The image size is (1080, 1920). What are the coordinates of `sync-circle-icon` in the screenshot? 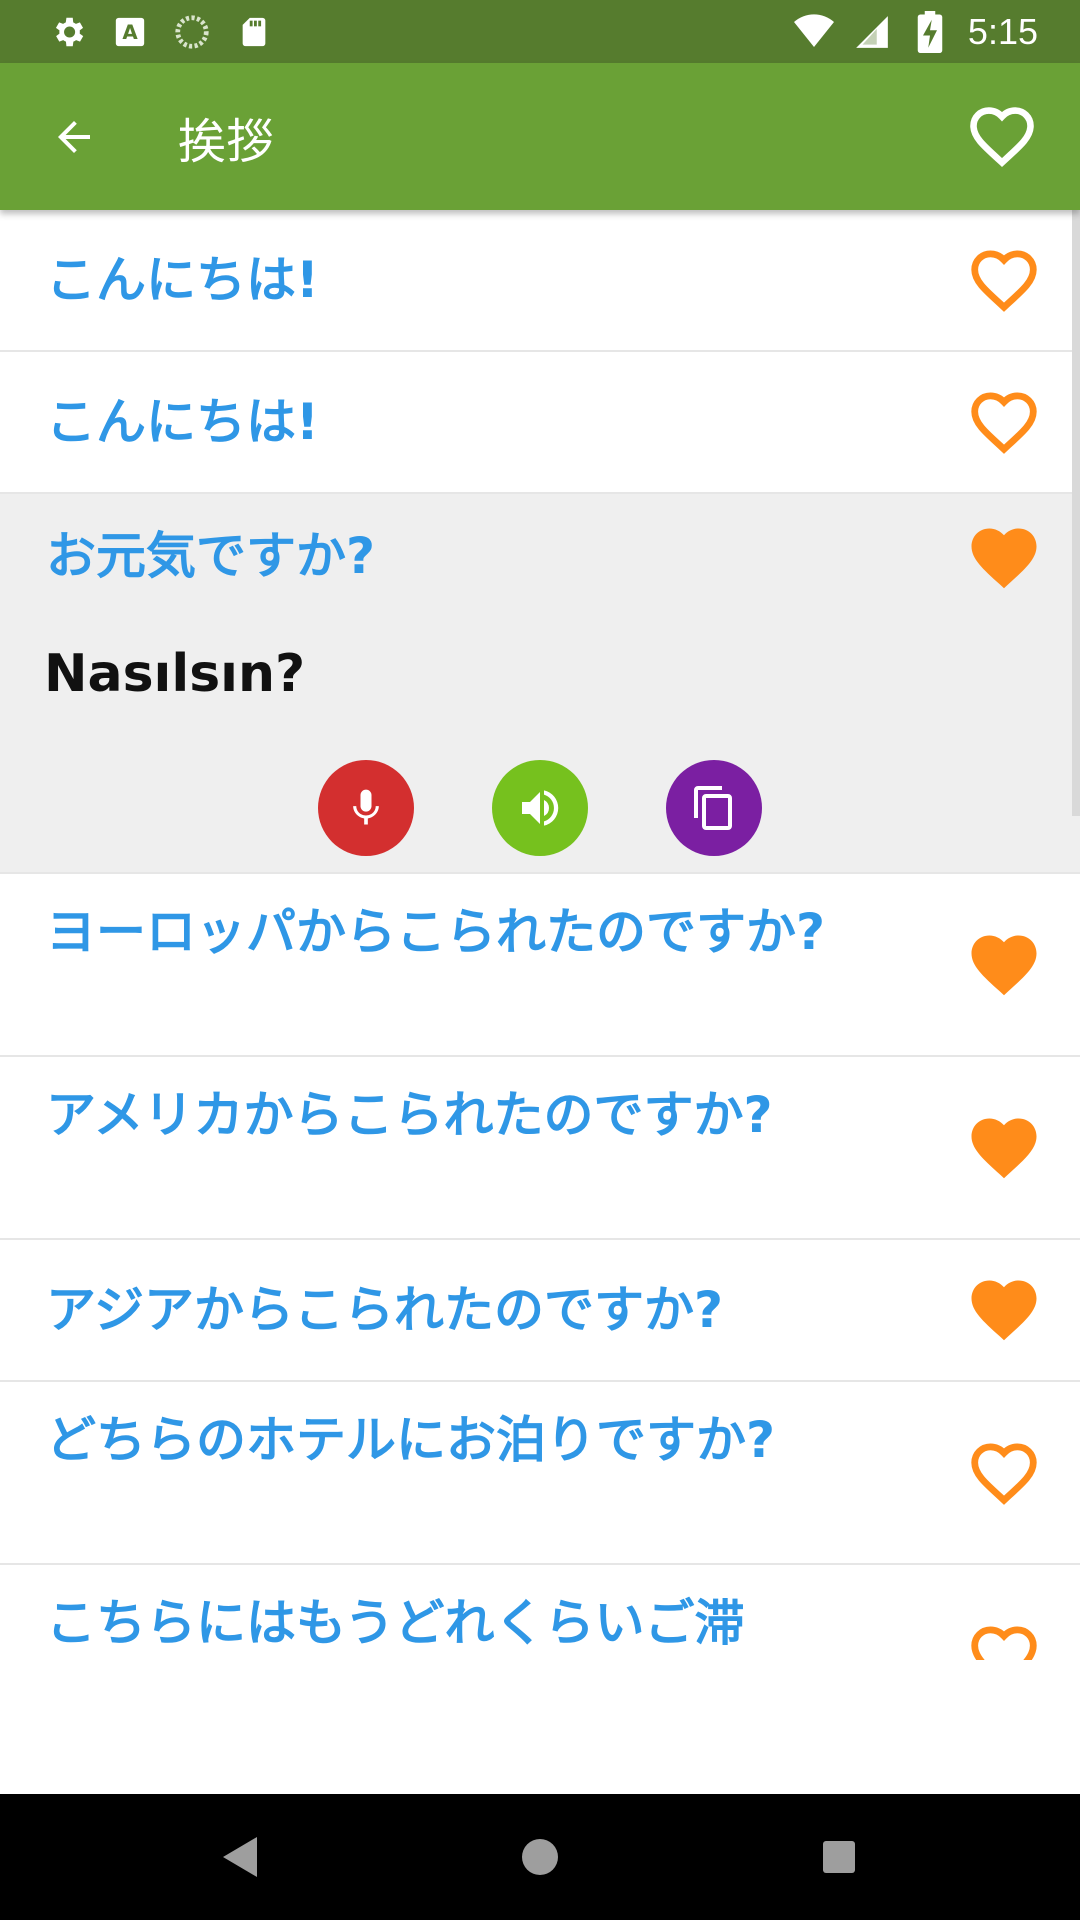 It's located at (192, 32).